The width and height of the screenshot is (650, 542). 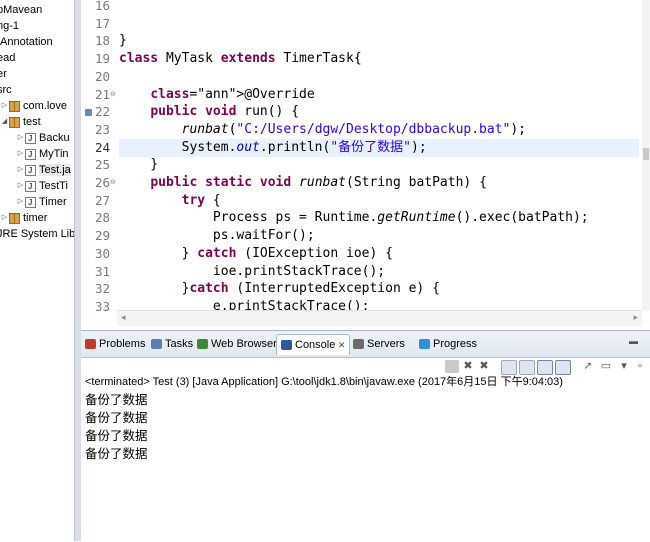 What do you see at coordinates (102, 200) in the screenshot?
I see `line-number: 27` at bounding box center [102, 200].